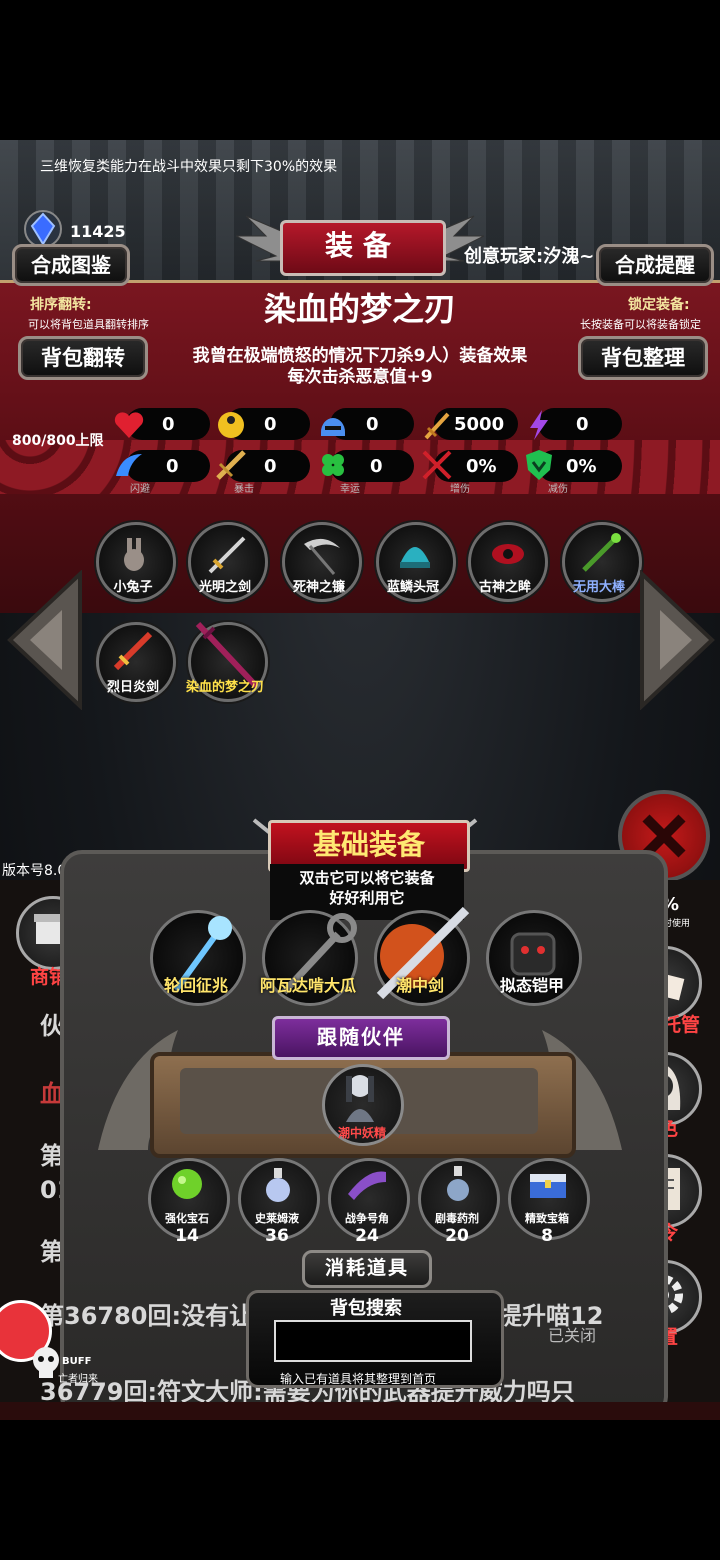 This screenshot has width=720, height=1560. I want to click on consumable-name: 剧毒药剂, so click(457, 1218).